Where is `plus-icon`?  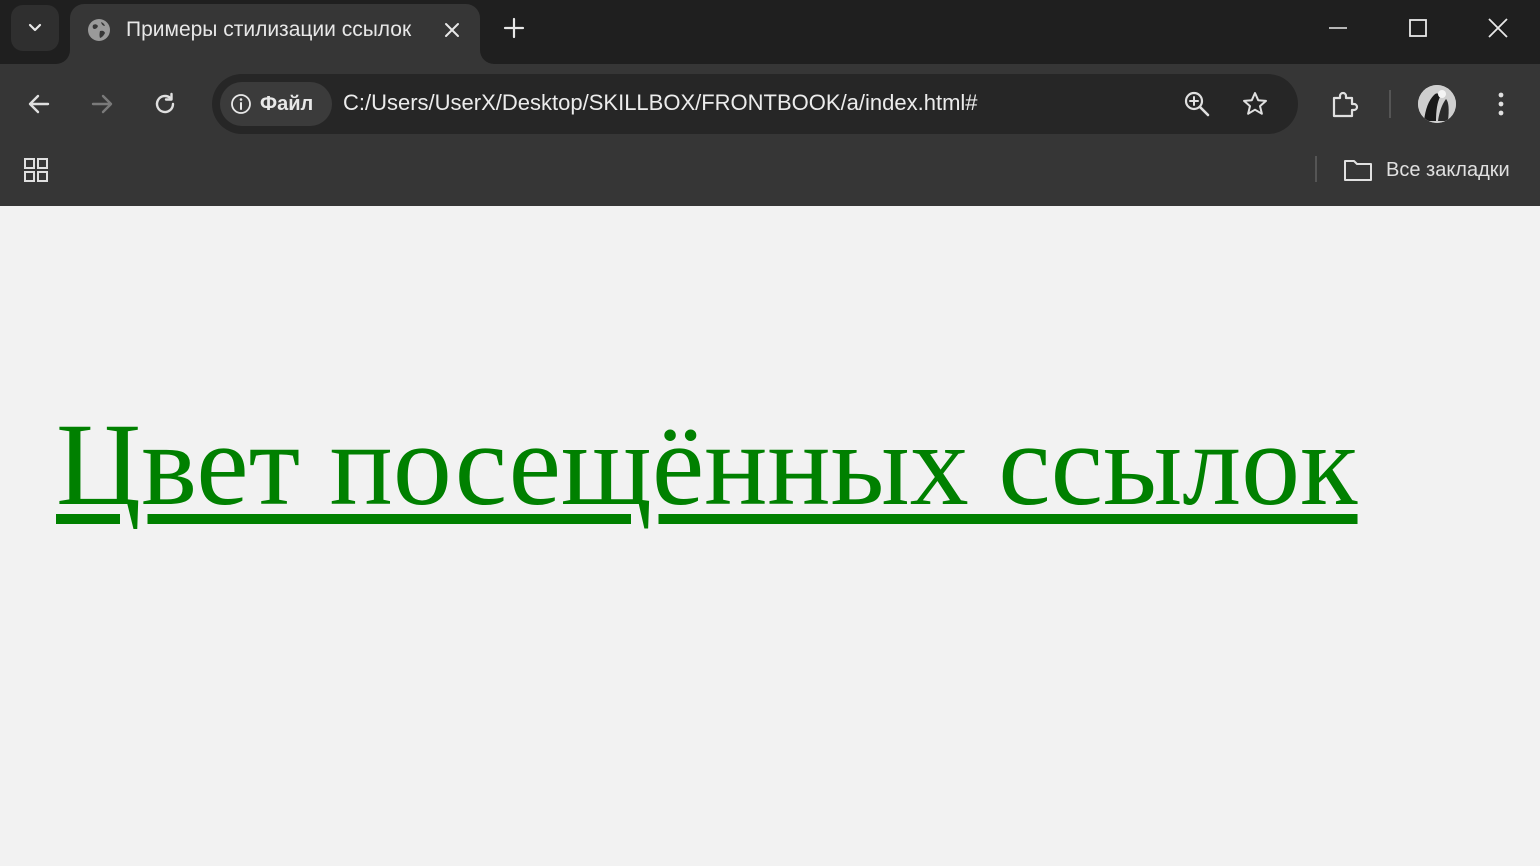
plus-icon is located at coordinates (514, 28).